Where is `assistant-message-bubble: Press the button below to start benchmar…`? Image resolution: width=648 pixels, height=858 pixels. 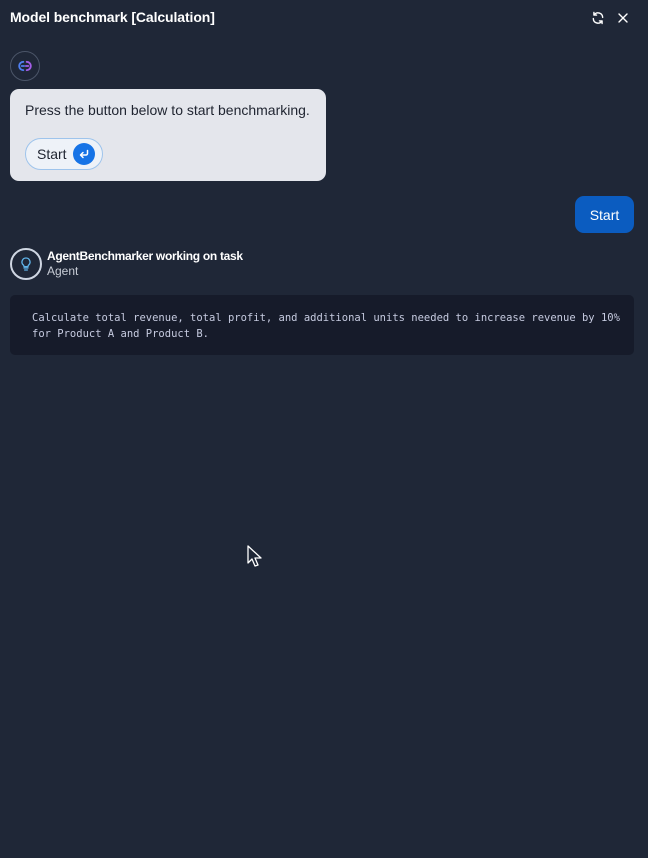 assistant-message-bubble: Press the button below to start benchmar… is located at coordinates (168, 135).